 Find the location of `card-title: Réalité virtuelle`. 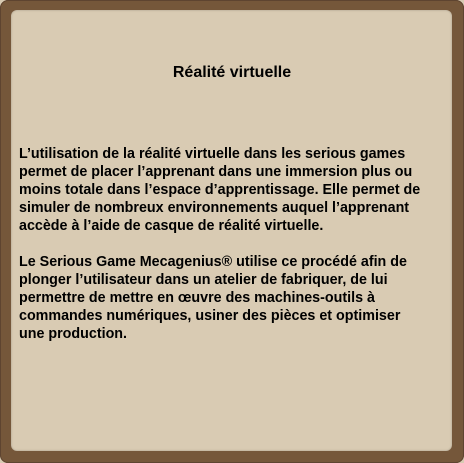

card-title: Réalité virtuelle is located at coordinates (232, 72).